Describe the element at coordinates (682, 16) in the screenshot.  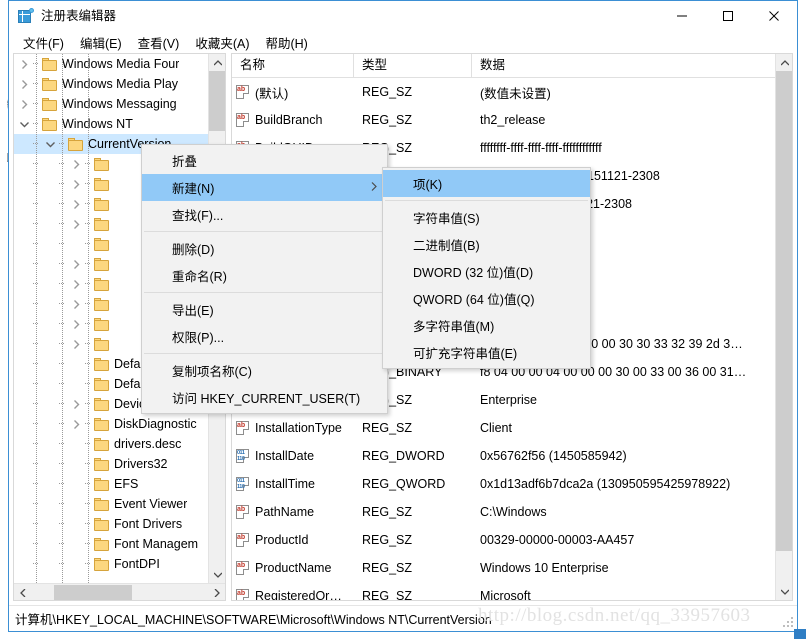
I see `minimize-button` at that location.